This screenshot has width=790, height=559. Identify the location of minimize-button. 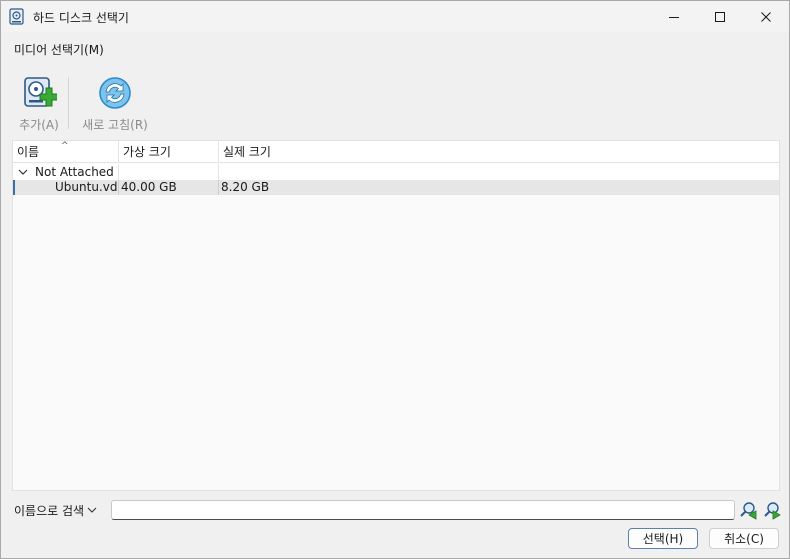
(674, 16).